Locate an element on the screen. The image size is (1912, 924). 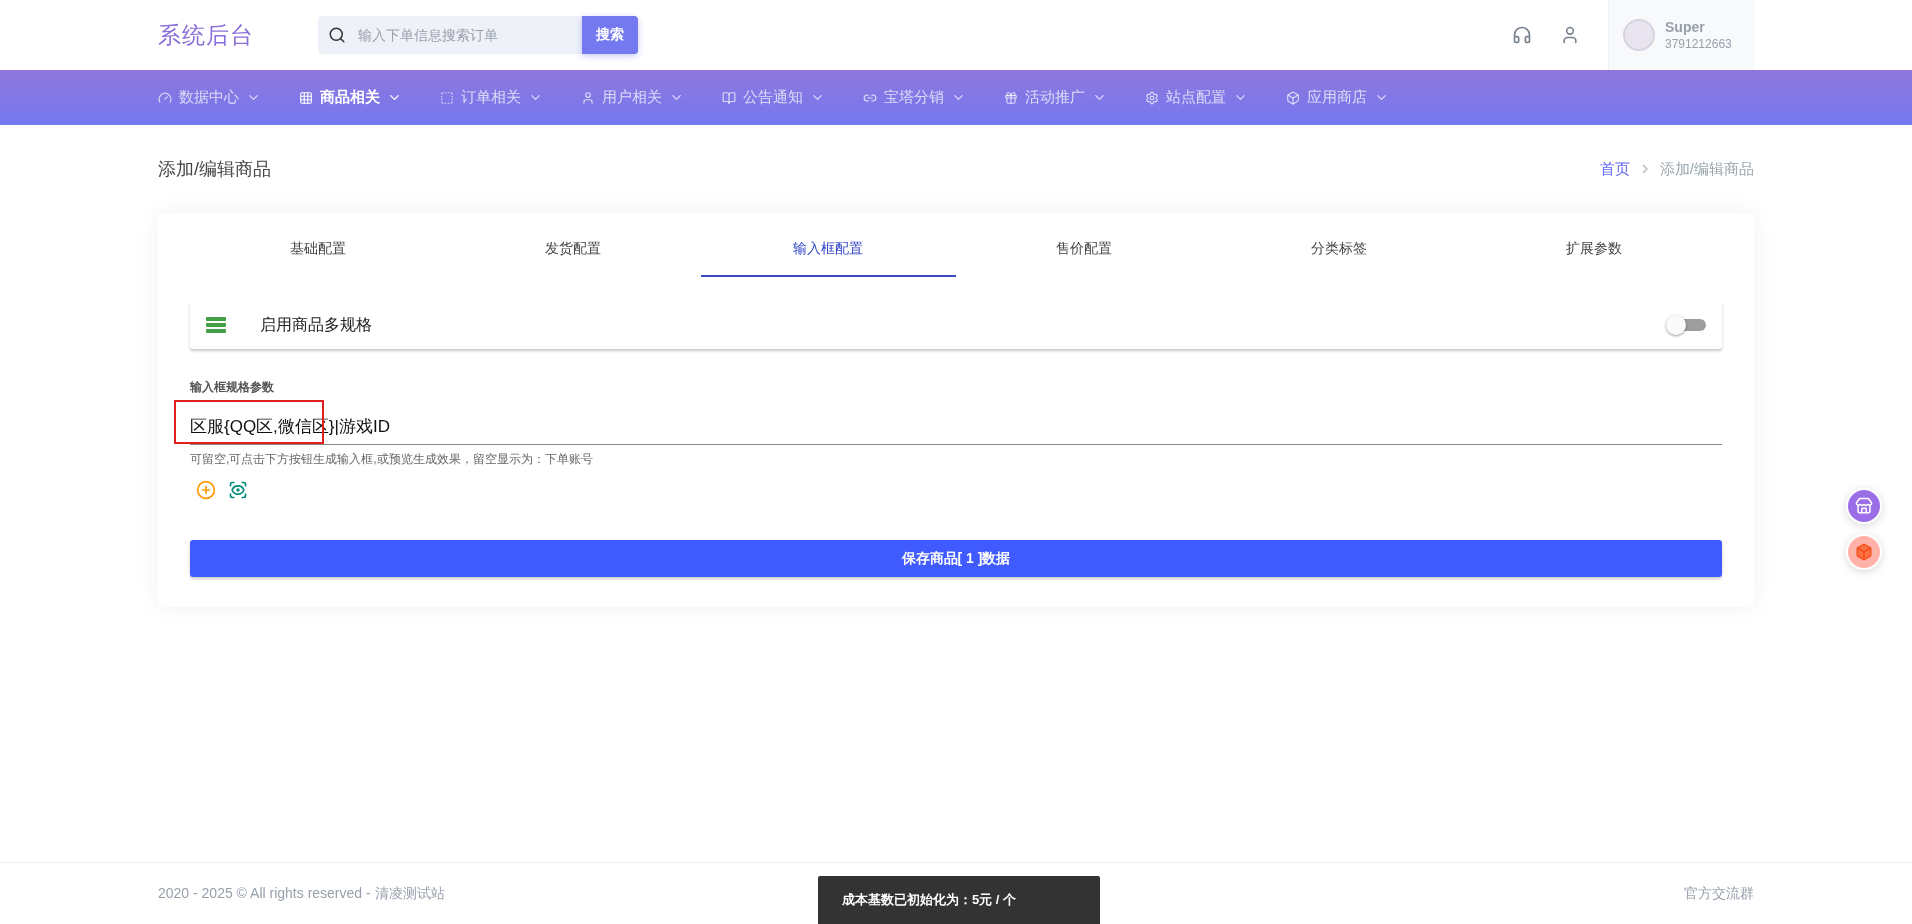
tab: 分类标签 is located at coordinates (1339, 250).